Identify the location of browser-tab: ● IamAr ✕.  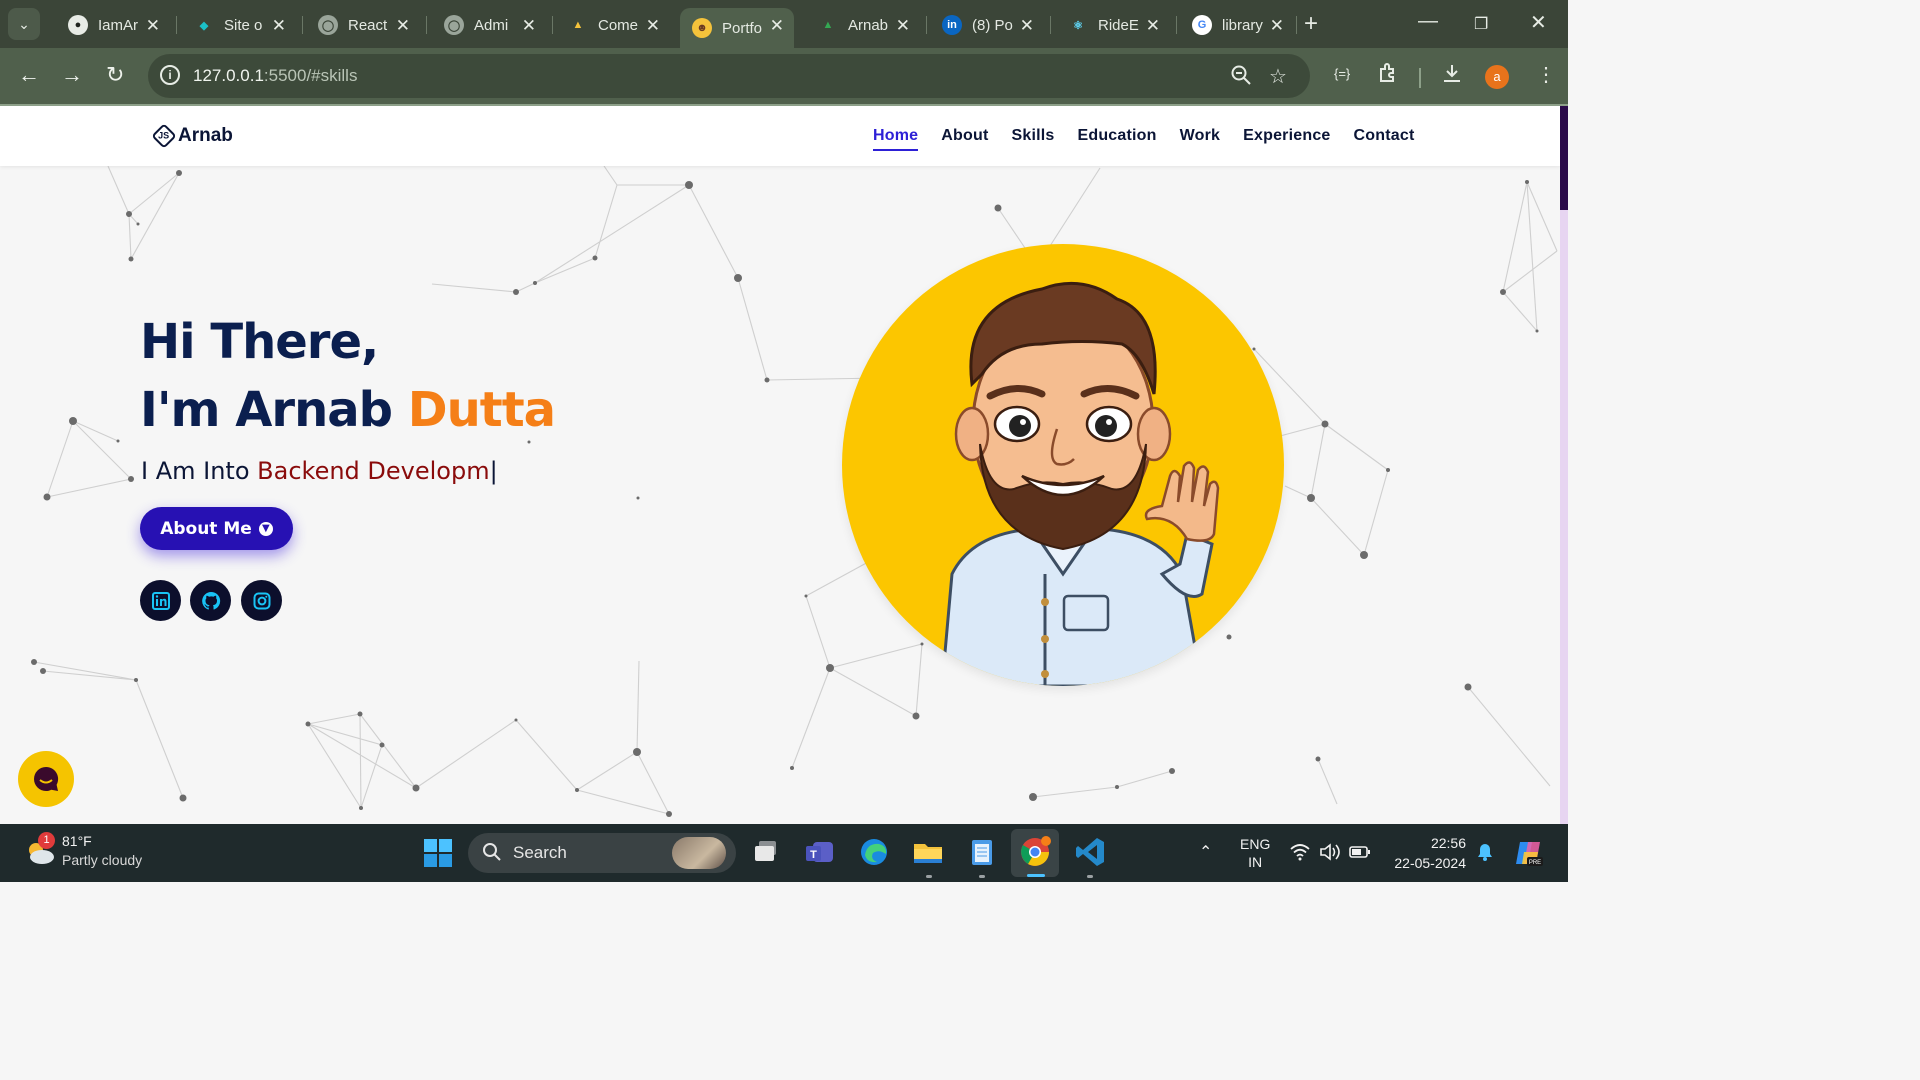
(113, 25).